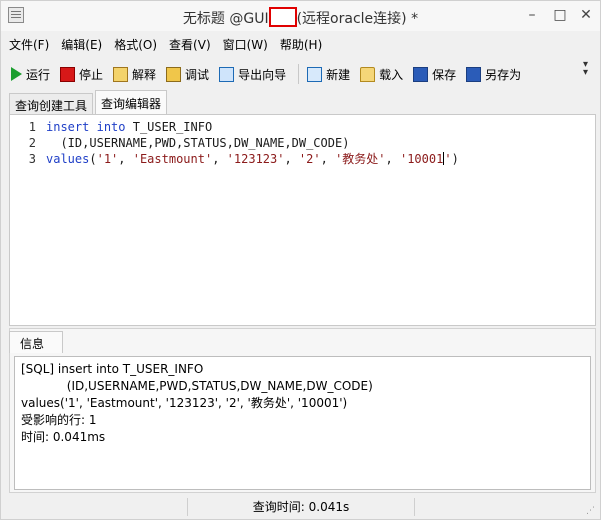  Describe the element at coordinates (360, 159) in the screenshot. I see `string-literal: '教务处'` at that location.